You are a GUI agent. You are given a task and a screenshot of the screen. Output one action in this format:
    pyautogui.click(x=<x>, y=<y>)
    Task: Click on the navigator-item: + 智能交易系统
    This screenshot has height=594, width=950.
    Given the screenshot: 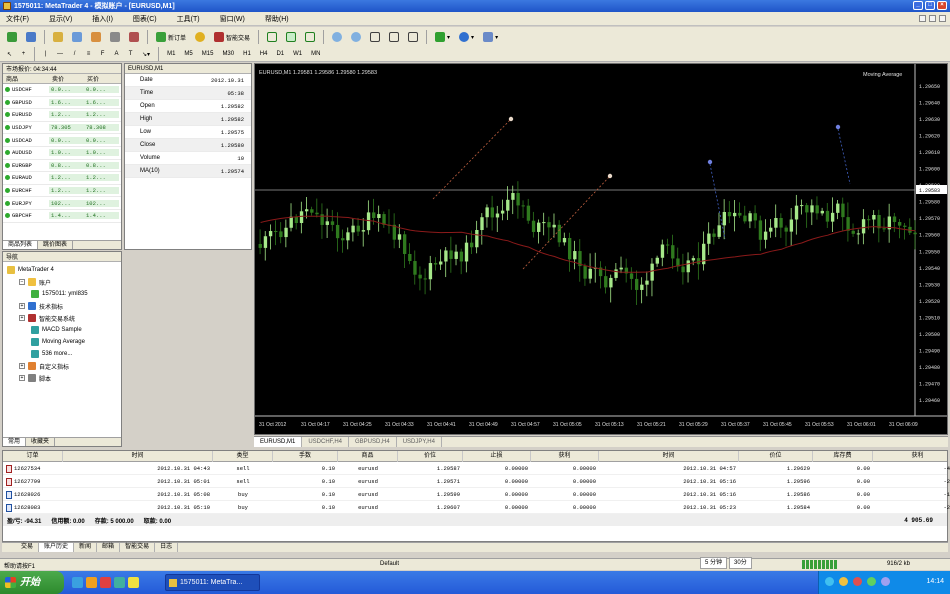 What is the action you would take?
    pyautogui.click(x=62, y=318)
    